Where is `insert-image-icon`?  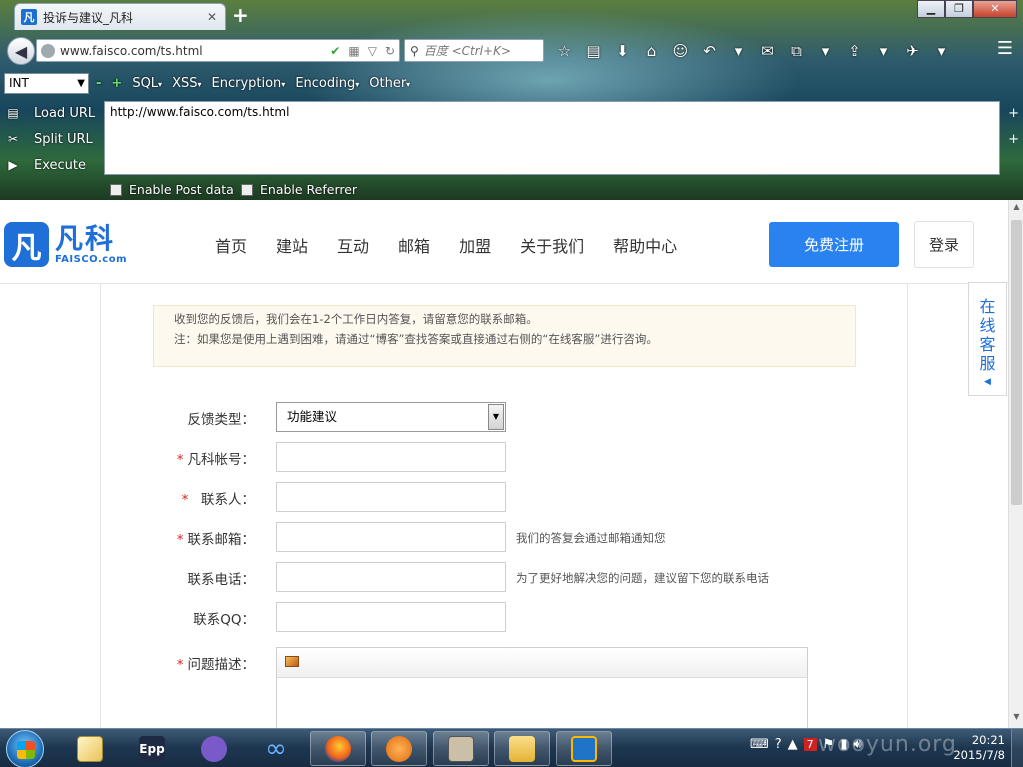
insert-image-icon is located at coordinates (292, 661).